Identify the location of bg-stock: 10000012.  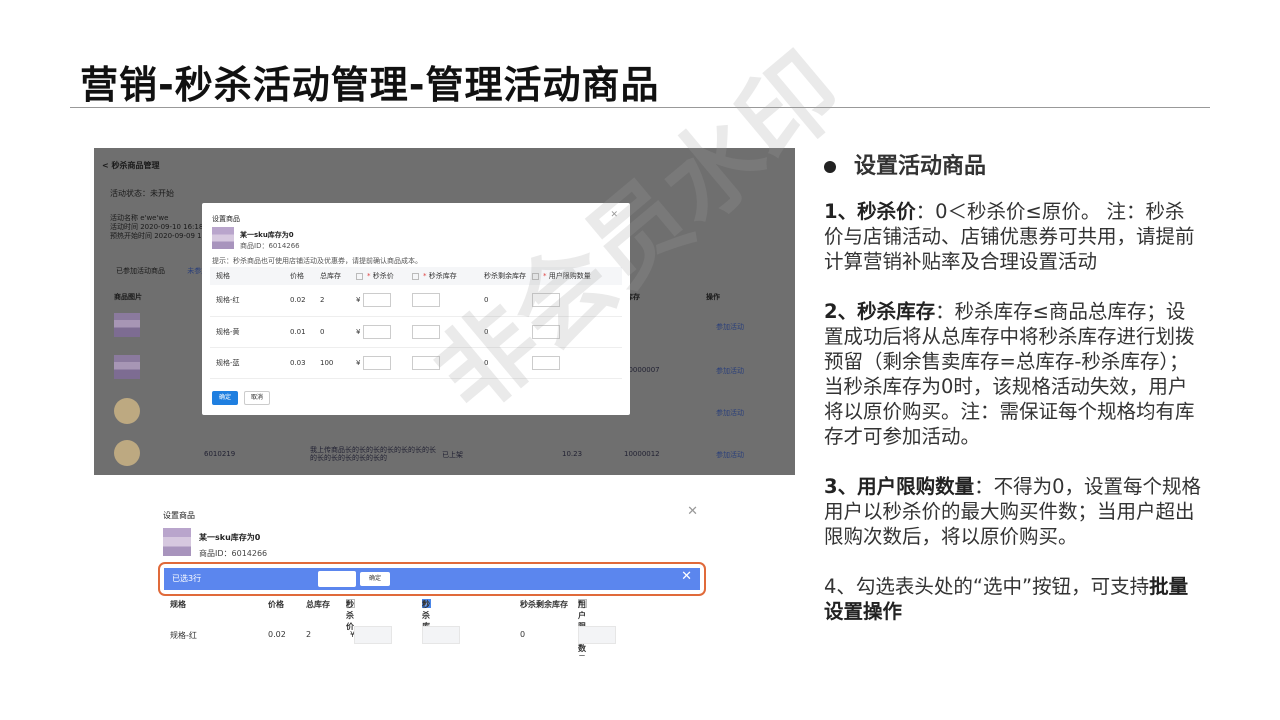
(642, 454).